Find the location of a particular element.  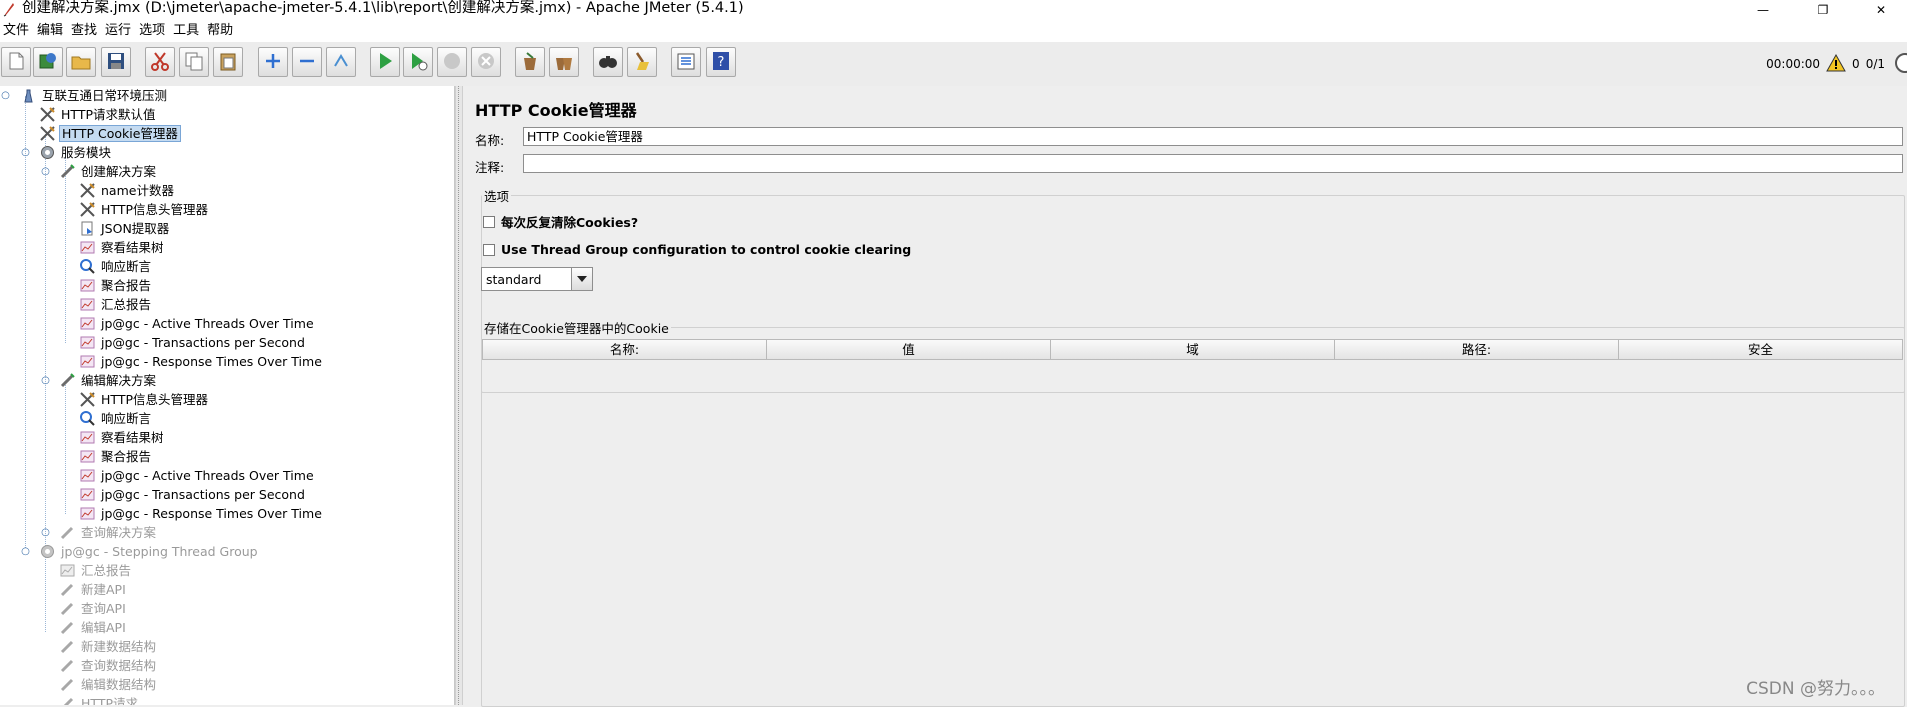

menu-tools: 工具 is located at coordinates (187, 31).